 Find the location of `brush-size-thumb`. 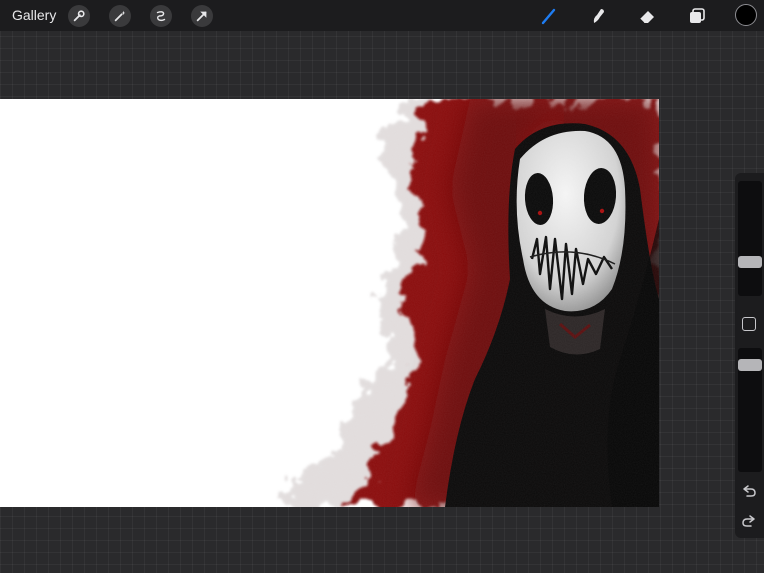

brush-size-thumb is located at coordinates (750, 262).